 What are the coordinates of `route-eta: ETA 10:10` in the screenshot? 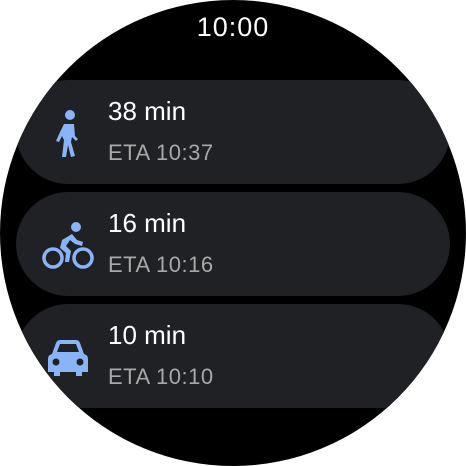 It's located at (161, 376).